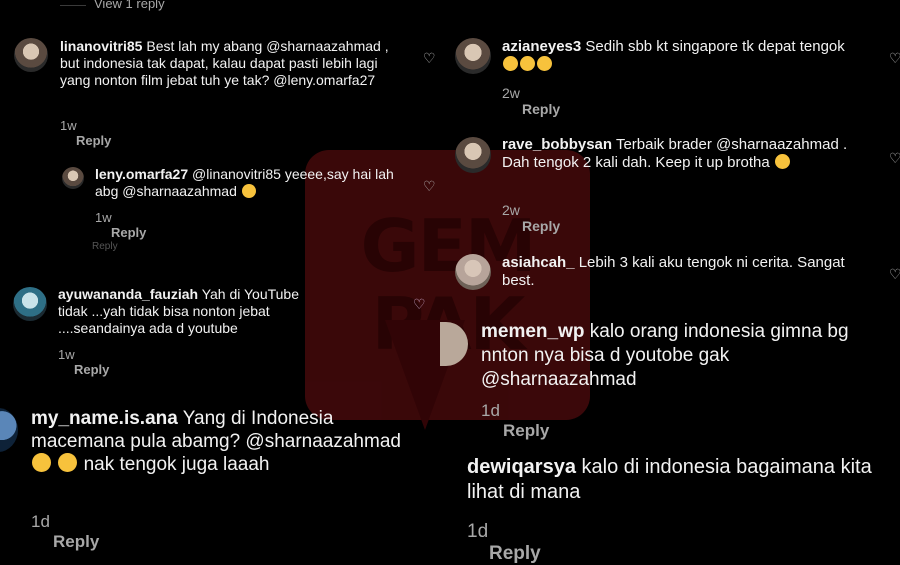 The height and width of the screenshot is (565, 900). Describe the element at coordinates (521, 467) in the screenshot. I see `username: dewiqarsya` at that location.